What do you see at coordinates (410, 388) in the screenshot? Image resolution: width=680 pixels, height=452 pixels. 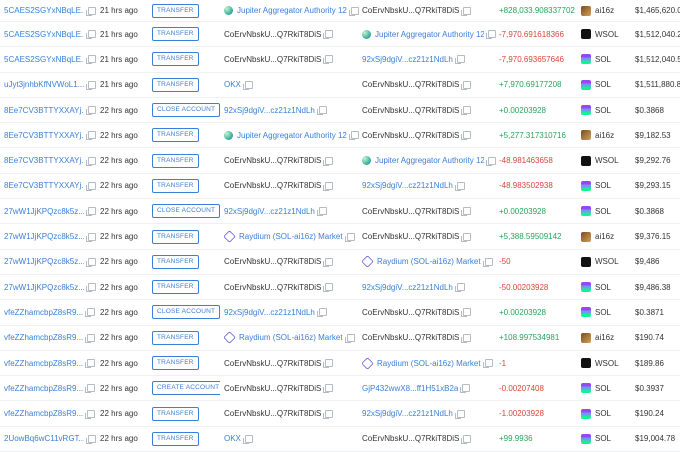 I see `to-address: GjP432wwX8...ff1H51xB2a` at bounding box center [410, 388].